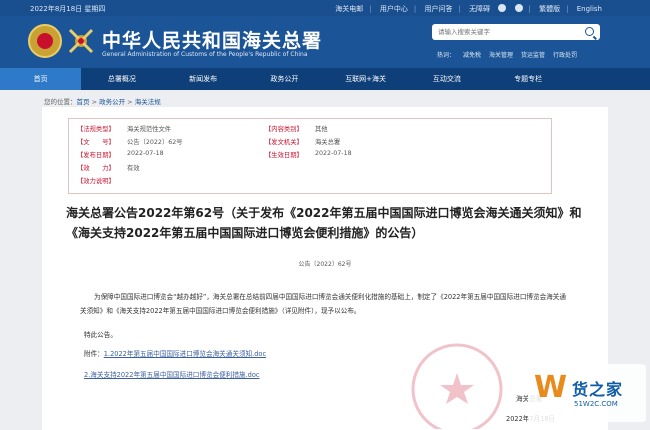  Describe the element at coordinates (96, 129) in the screenshot. I see `meta-label: 【法规类型】` at that location.